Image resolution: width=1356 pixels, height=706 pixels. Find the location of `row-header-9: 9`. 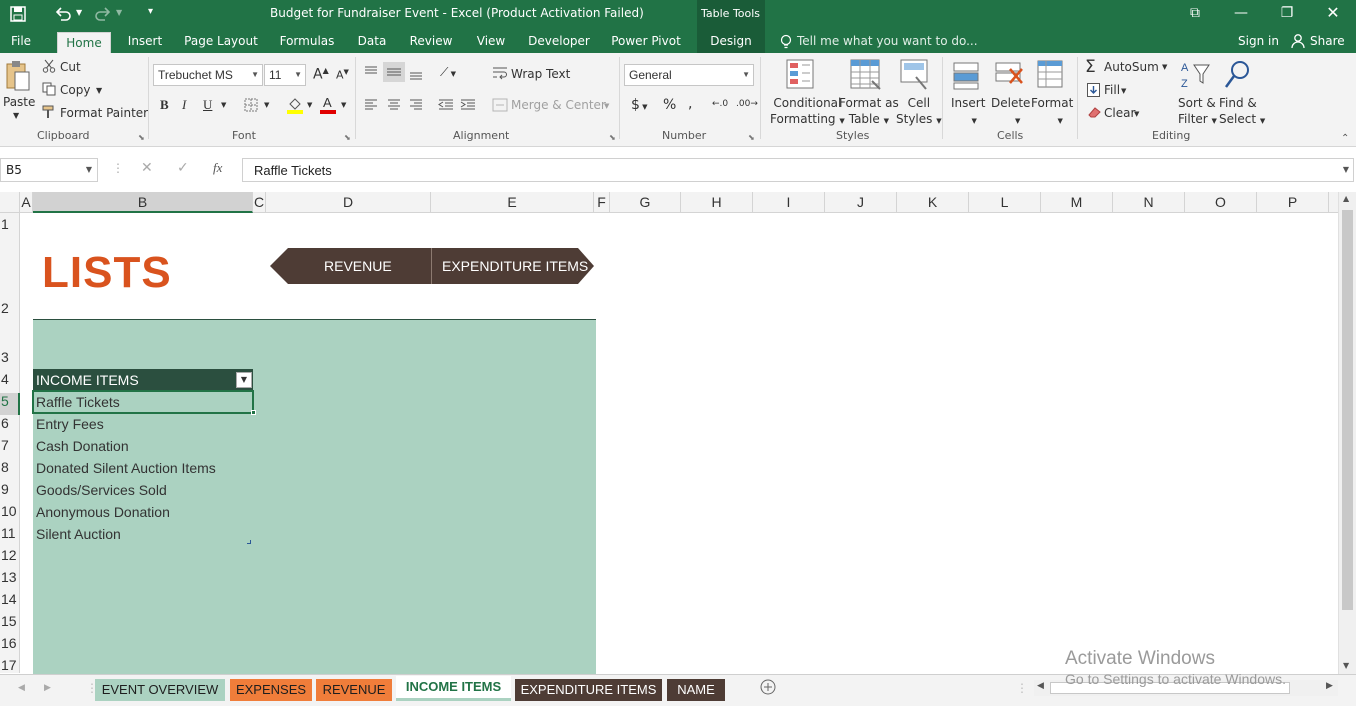

row-header-9: 9 is located at coordinates (10, 489).